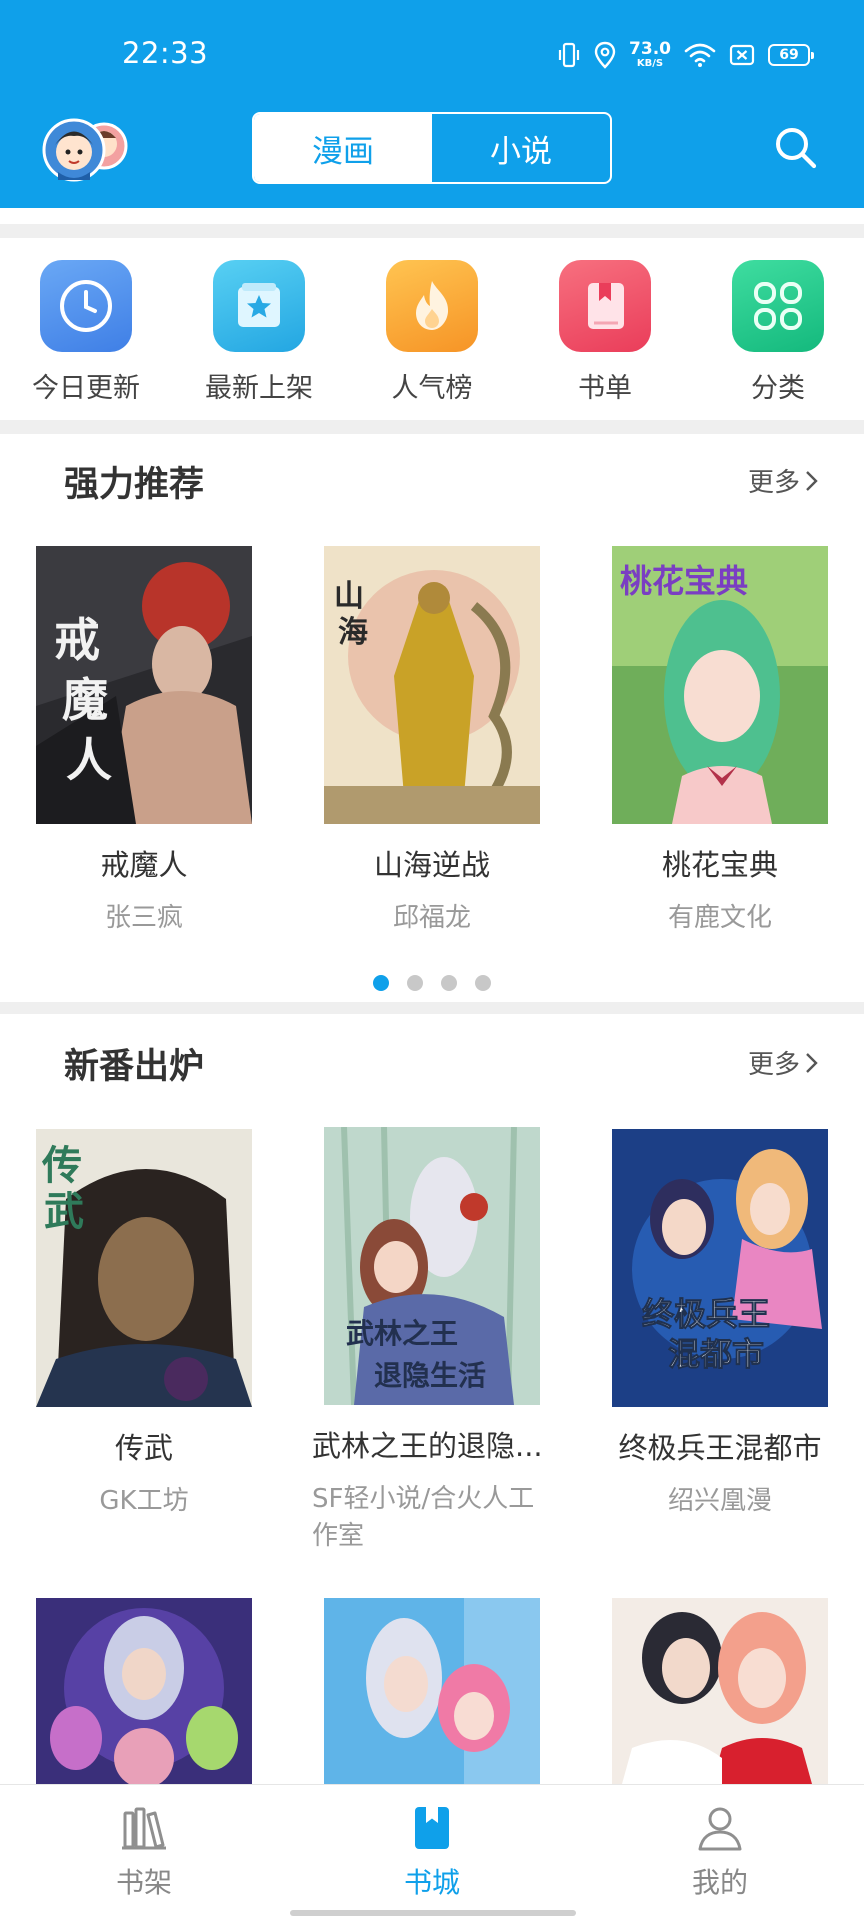  What do you see at coordinates (795, 147) in the screenshot?
I see `search-icon` at bounding box center [795, 147].